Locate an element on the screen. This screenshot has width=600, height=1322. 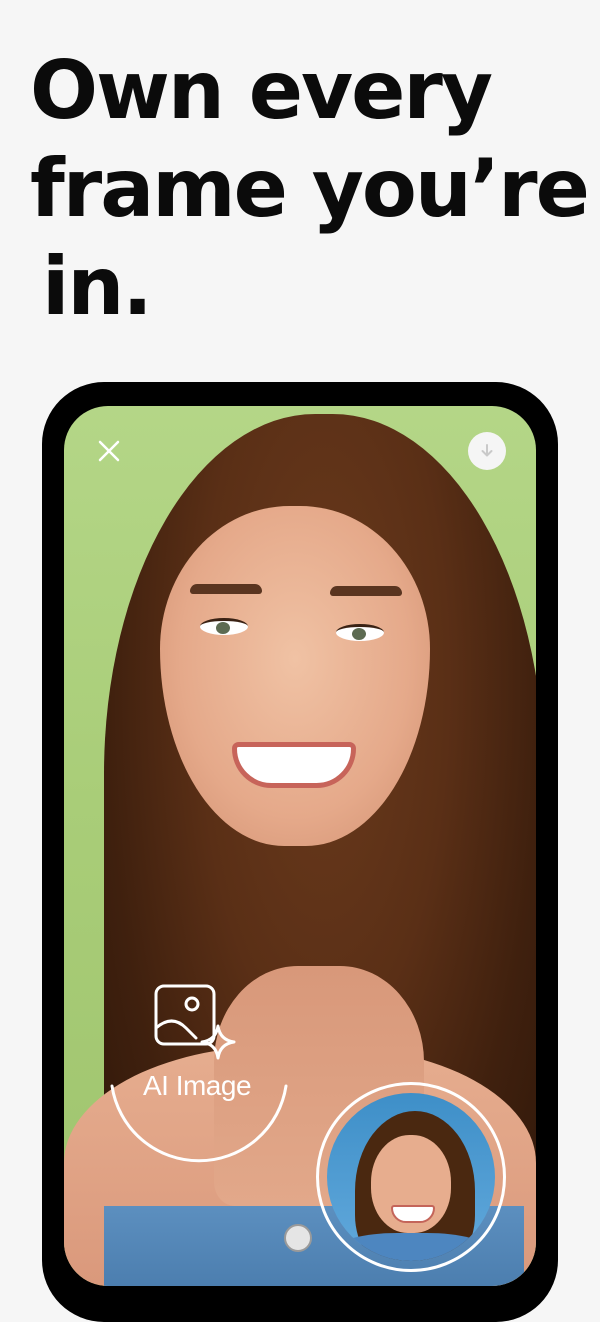
close-icon is located at coordinates (109, 451).